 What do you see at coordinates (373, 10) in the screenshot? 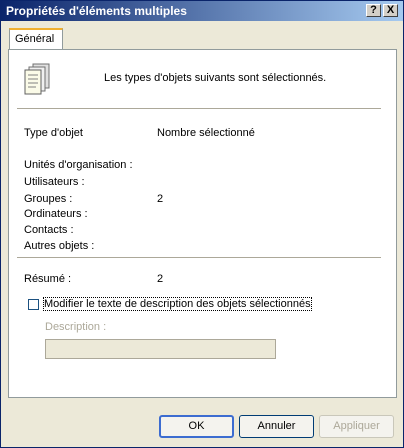
I see `help-button: ?` at bounding box center [373, 10].